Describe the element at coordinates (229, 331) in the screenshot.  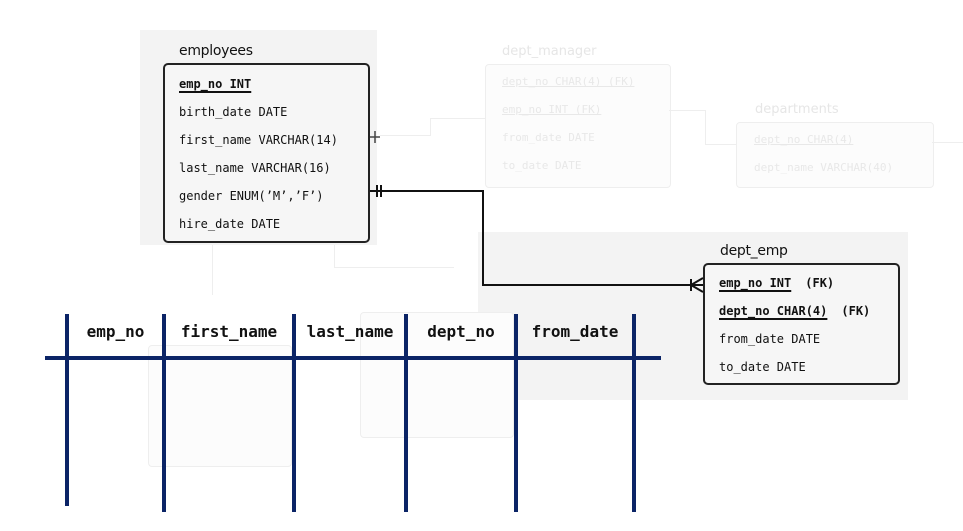
I see `column-header-first-name: first_name` at that location.